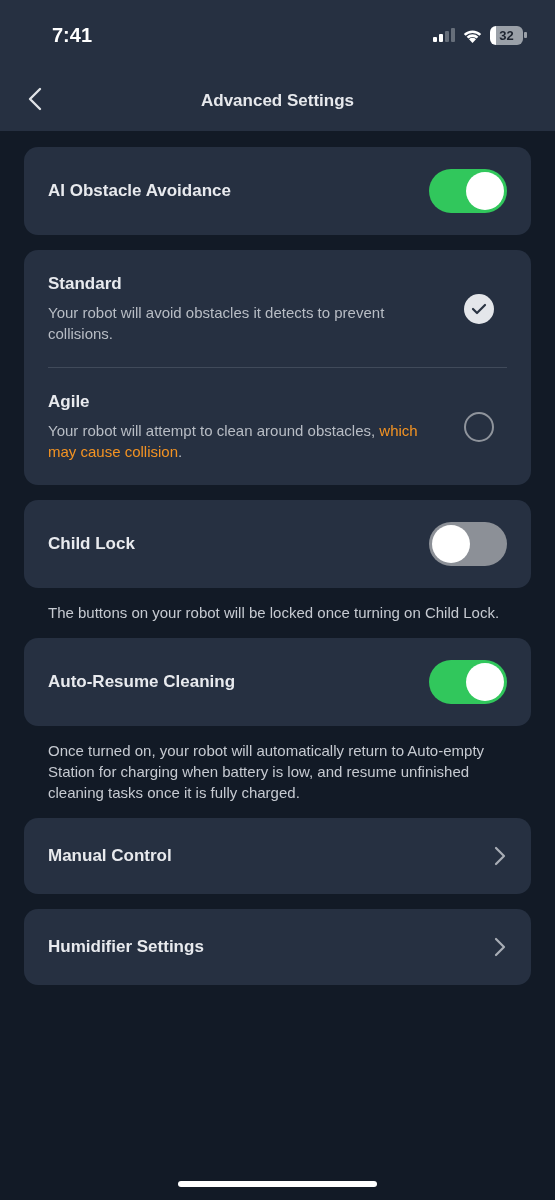  I want to click on setting-label: AI Obstacle Avoidance, so click(140, 191).